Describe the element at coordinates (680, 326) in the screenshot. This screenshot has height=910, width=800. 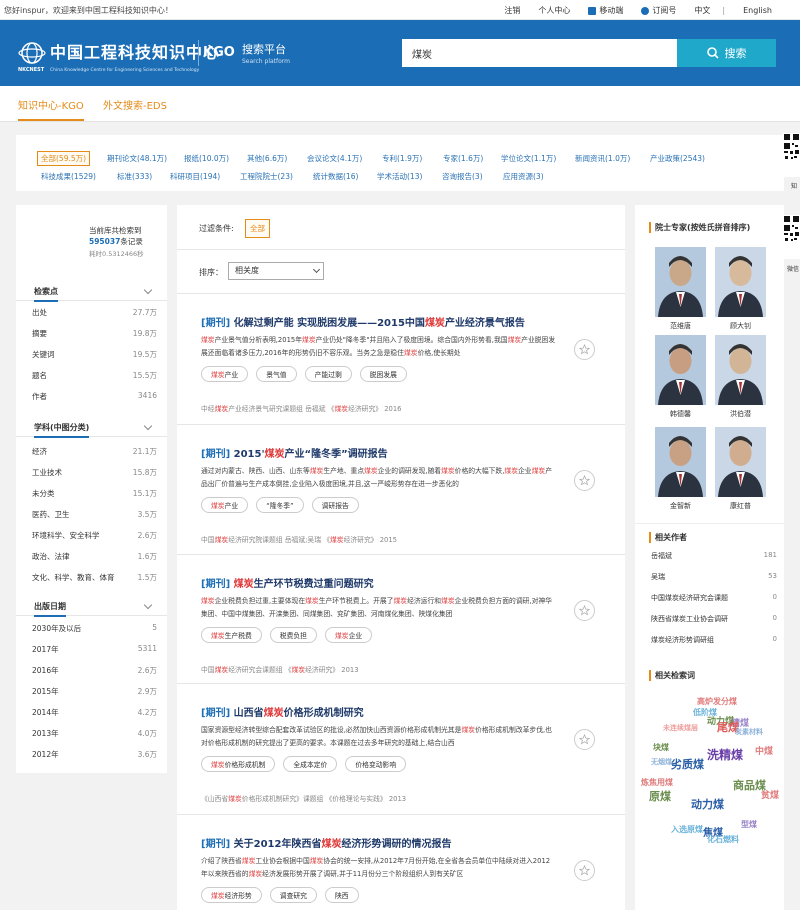
I see `expert-name: 范维唐` at that location.